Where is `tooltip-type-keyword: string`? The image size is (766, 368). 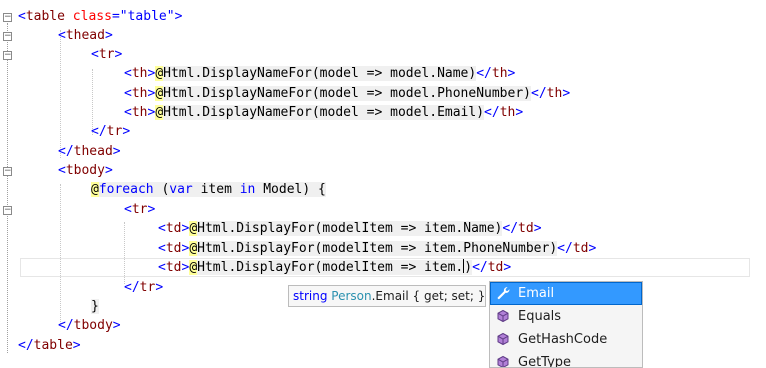 tooltip-type-keyword: string is located at coordinates (310, 296).